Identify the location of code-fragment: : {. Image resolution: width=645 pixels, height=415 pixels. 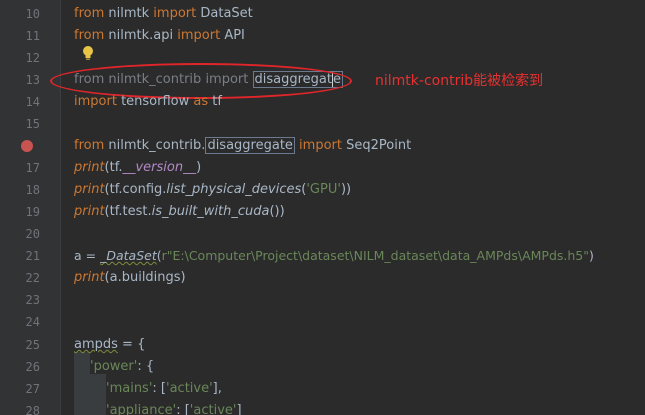
(146, 366).